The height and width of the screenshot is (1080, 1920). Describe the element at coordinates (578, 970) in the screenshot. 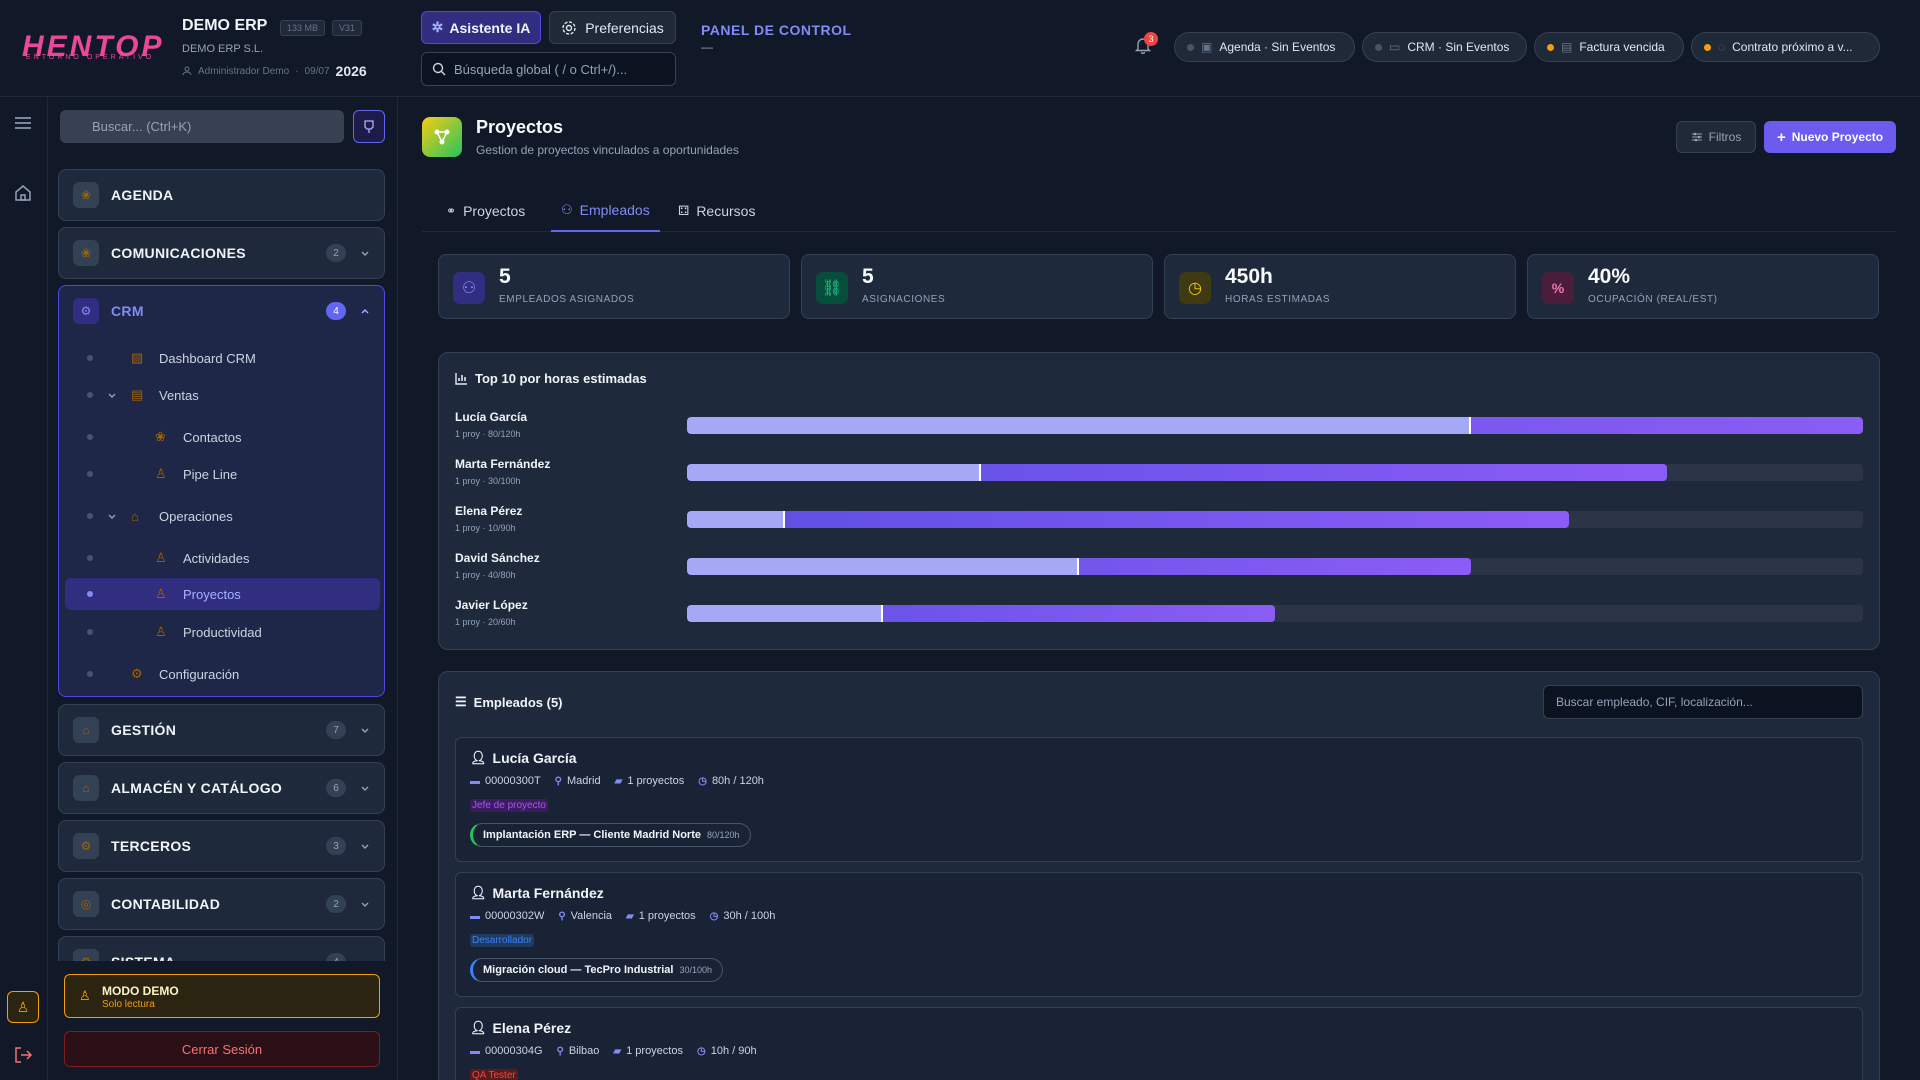

I see `project-name: Migración cloud — TecPro Industrial` at that location.